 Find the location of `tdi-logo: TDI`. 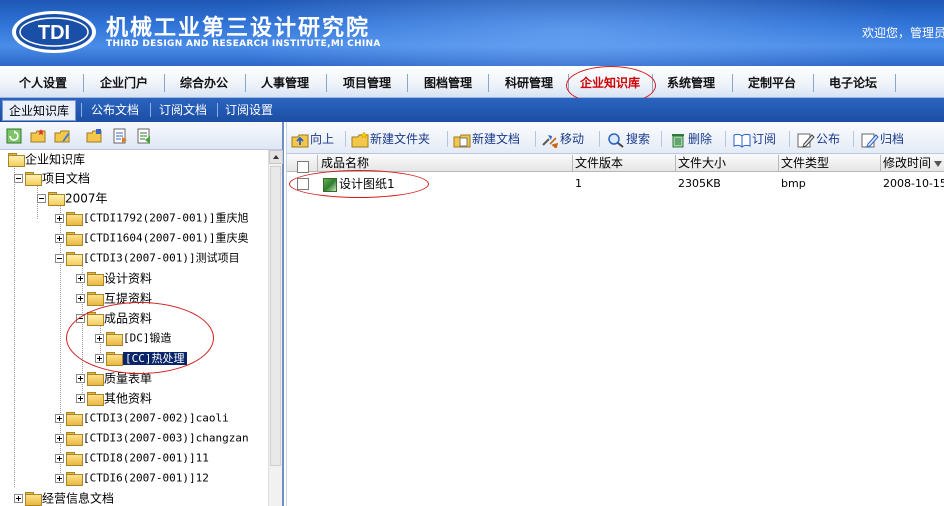

tdi-logo: TDI is located at coordinates (54, 32).